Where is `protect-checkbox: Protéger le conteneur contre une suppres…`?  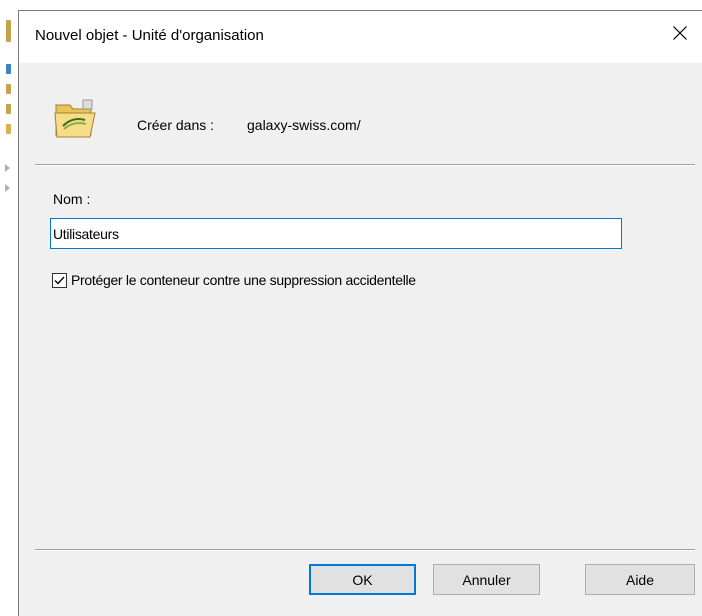
protect-checkbox: Protéger le conteneur contre une suppres… is located at coordinates (234, 280).